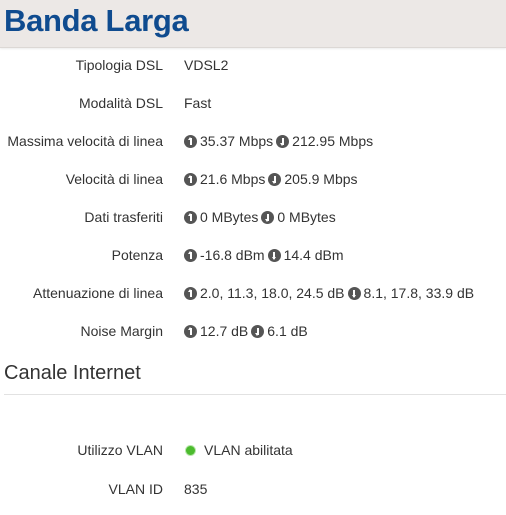  I want to click on data-transferred-up: 0 MBytes, so click(229, 217).